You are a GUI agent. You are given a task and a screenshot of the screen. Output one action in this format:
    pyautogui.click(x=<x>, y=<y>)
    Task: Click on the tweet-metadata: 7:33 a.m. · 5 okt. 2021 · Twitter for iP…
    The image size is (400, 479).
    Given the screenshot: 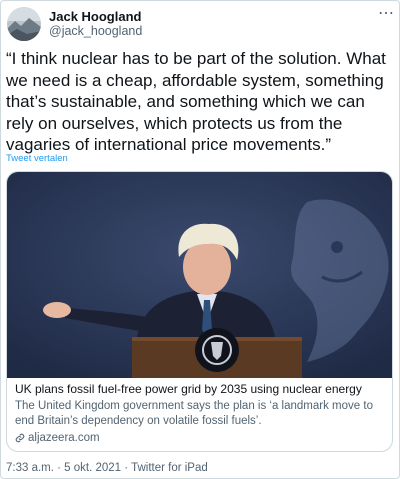 What is the action you would take?
    pyautogui.click(x=107, y=468)
    